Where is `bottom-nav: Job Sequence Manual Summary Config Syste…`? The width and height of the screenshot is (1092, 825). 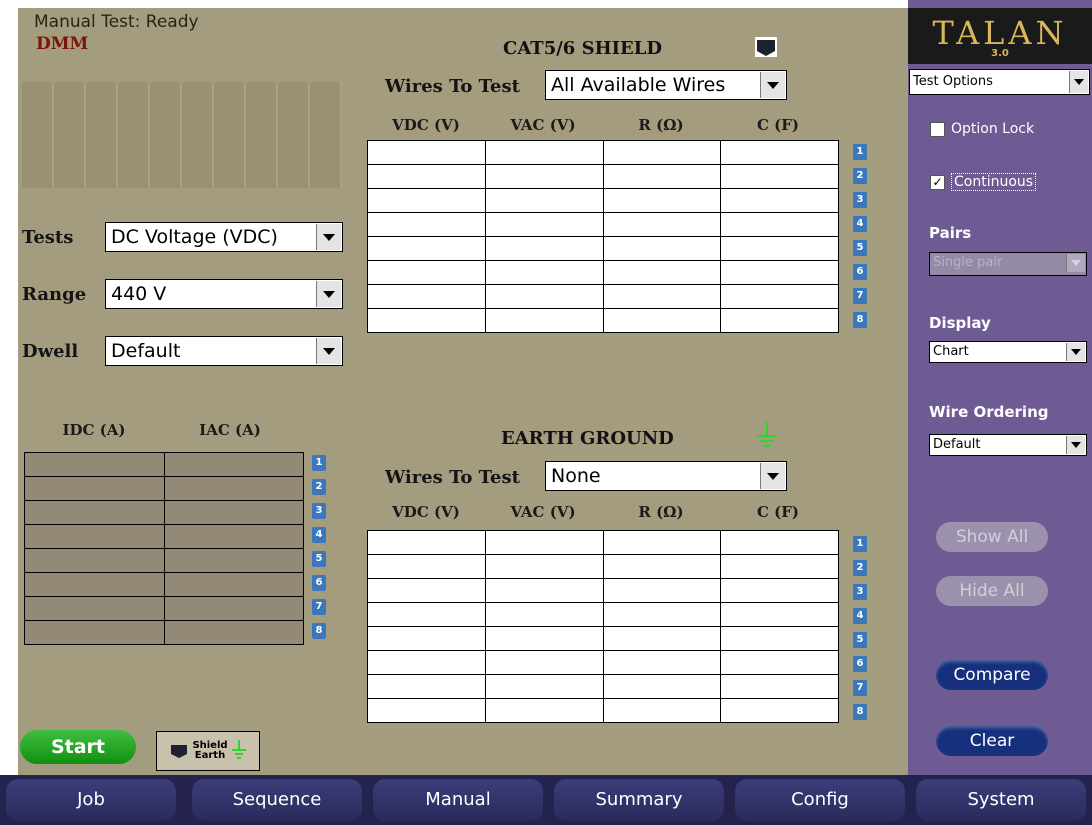 bottom-nav: Job Sequence Manual Summary Config Syste… is located at coordinates (546, 800).